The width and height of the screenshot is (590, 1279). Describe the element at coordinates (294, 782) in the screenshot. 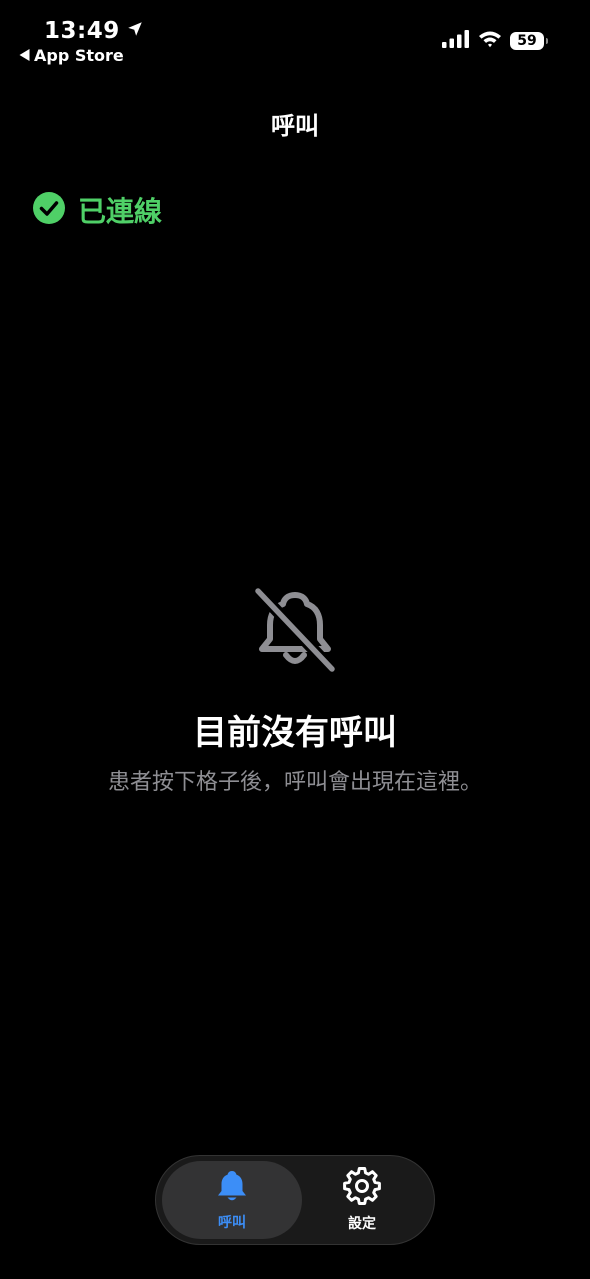

I see `empty-subtitle: 患者按下格子後，呼叫會出現在這裡。` at that location.